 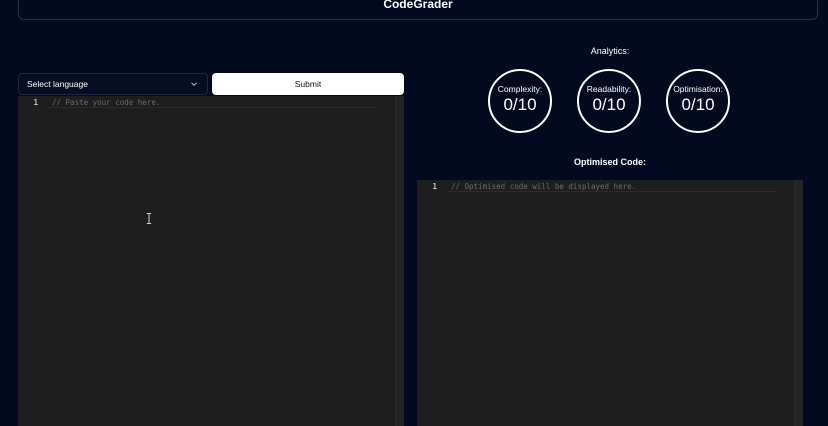 I want to click on code-placeholder: // Paste your code here., so click(x=106, y=102).